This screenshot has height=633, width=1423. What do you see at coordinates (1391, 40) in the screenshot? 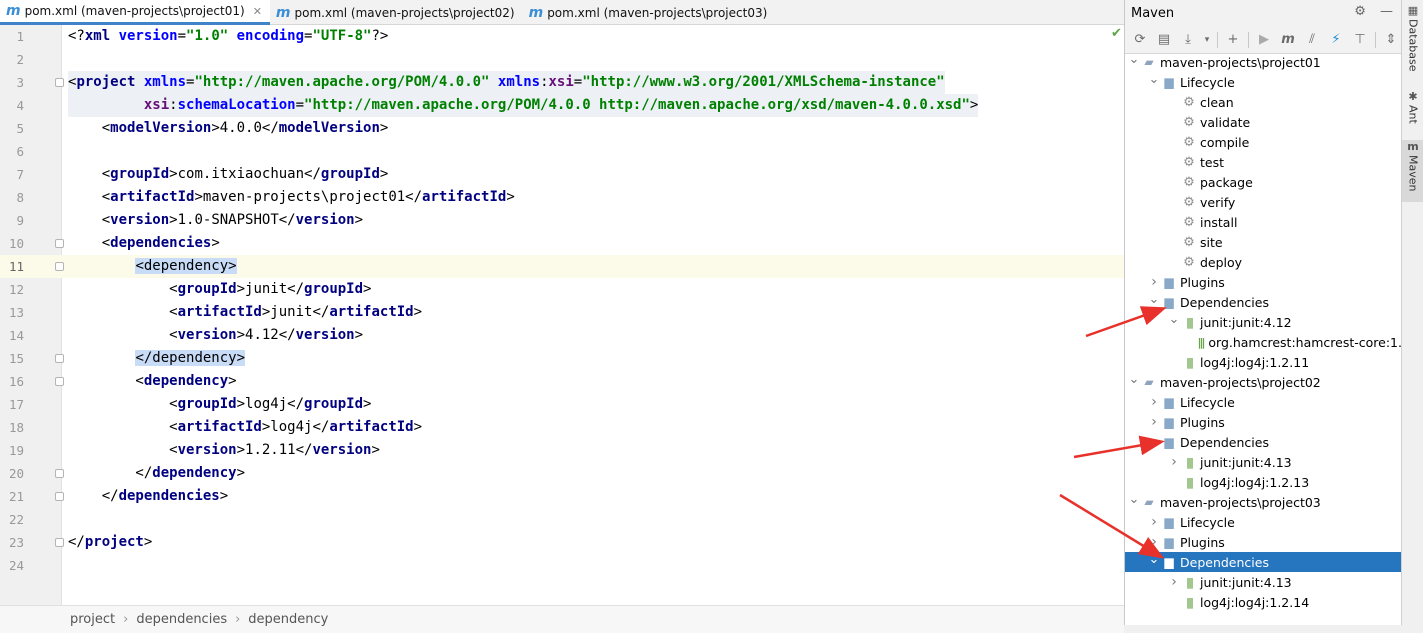
I see `collapse-all-icon: ⇕` at bounding box center [1391, 40].